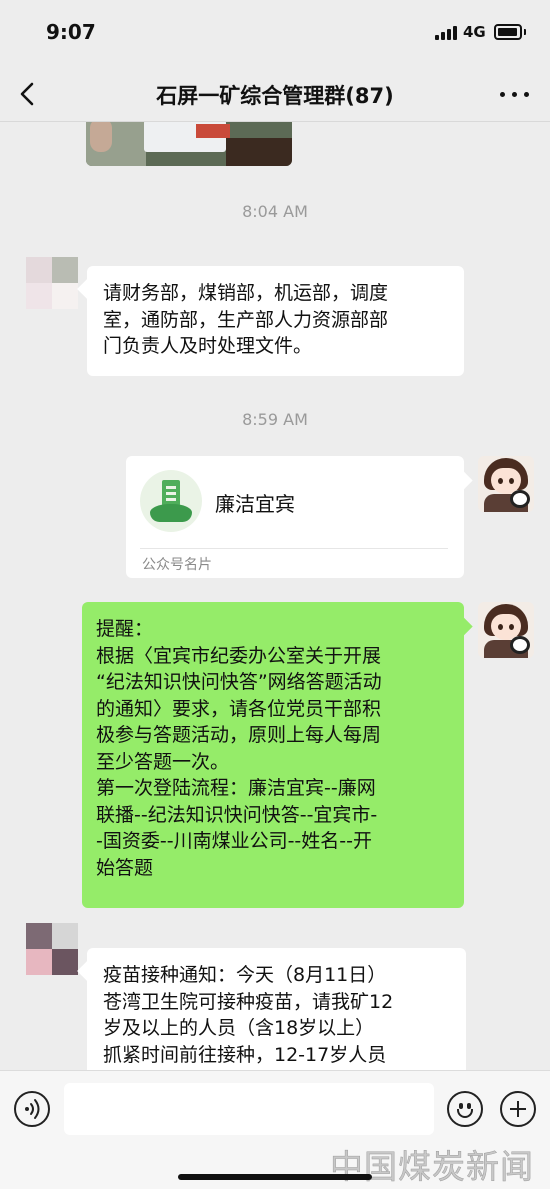 Image resolution: width=550 pixels, height=1189 pixels. Describe the element at coordinates (239, 682) in the screenshot. I see `message-line: “纪法知识快问快答”网络答题活动` at that location.